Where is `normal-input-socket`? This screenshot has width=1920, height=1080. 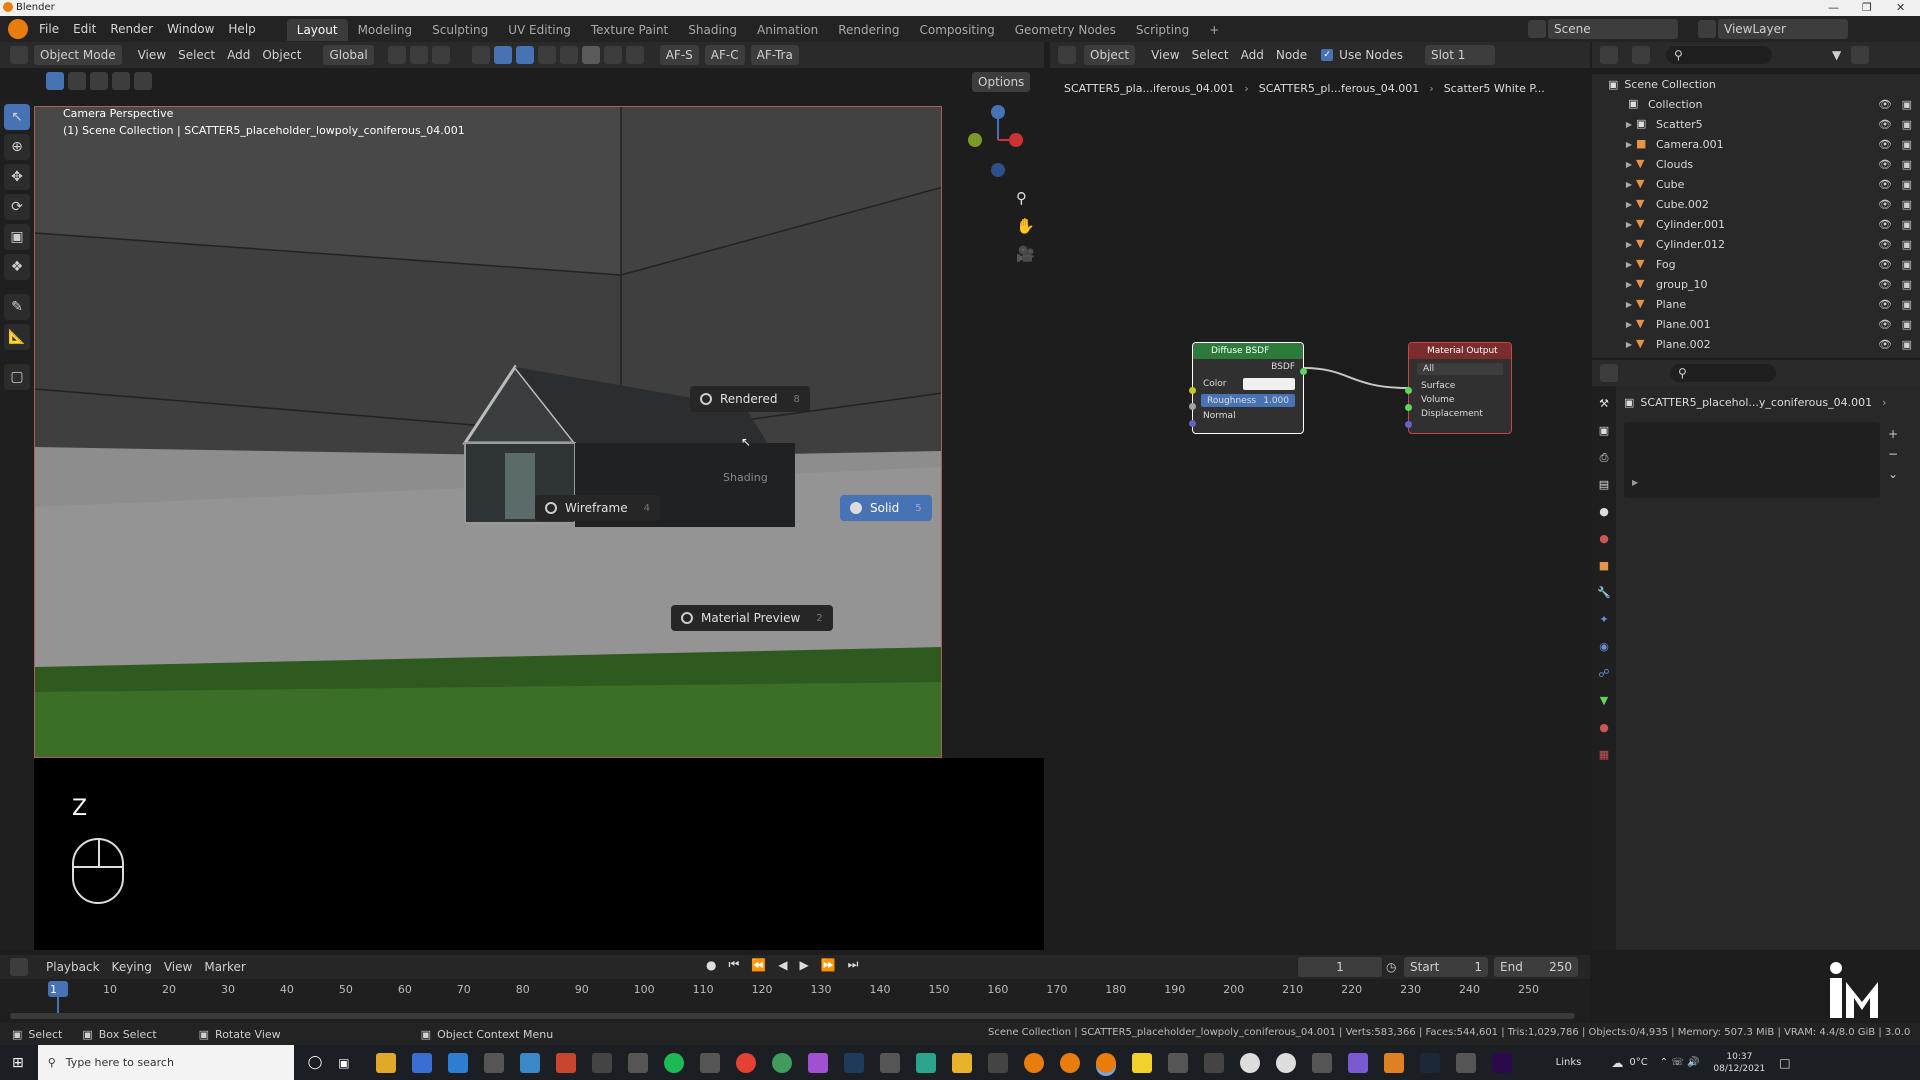 normal-input-socket is located at coordinates (1192, 423).